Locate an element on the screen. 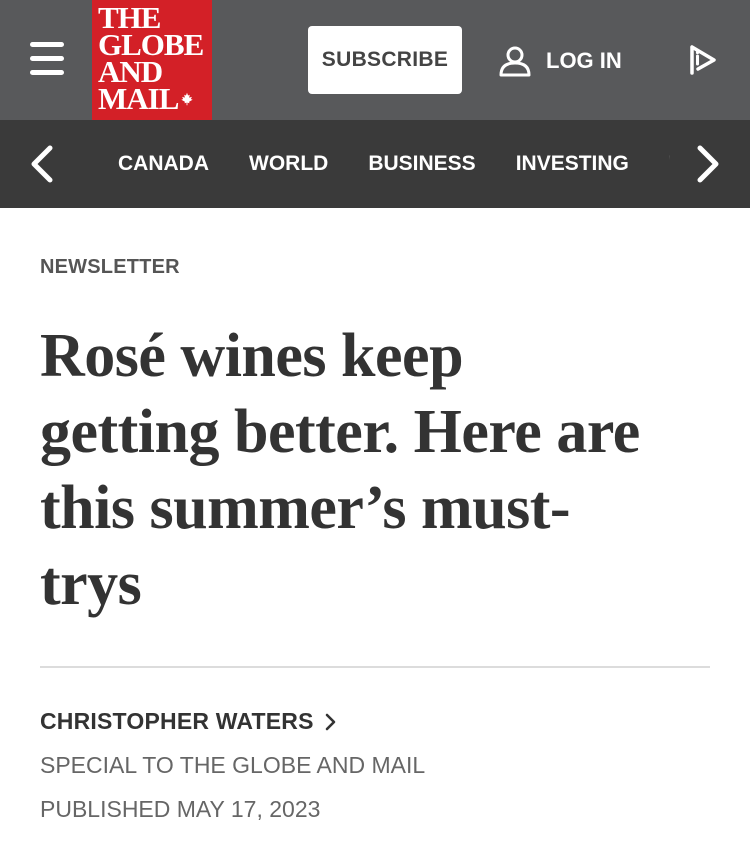  top-header: THE GLOBE AND MAIL SUBSCRIBE LOG IN is located at coordinates (375, 60).